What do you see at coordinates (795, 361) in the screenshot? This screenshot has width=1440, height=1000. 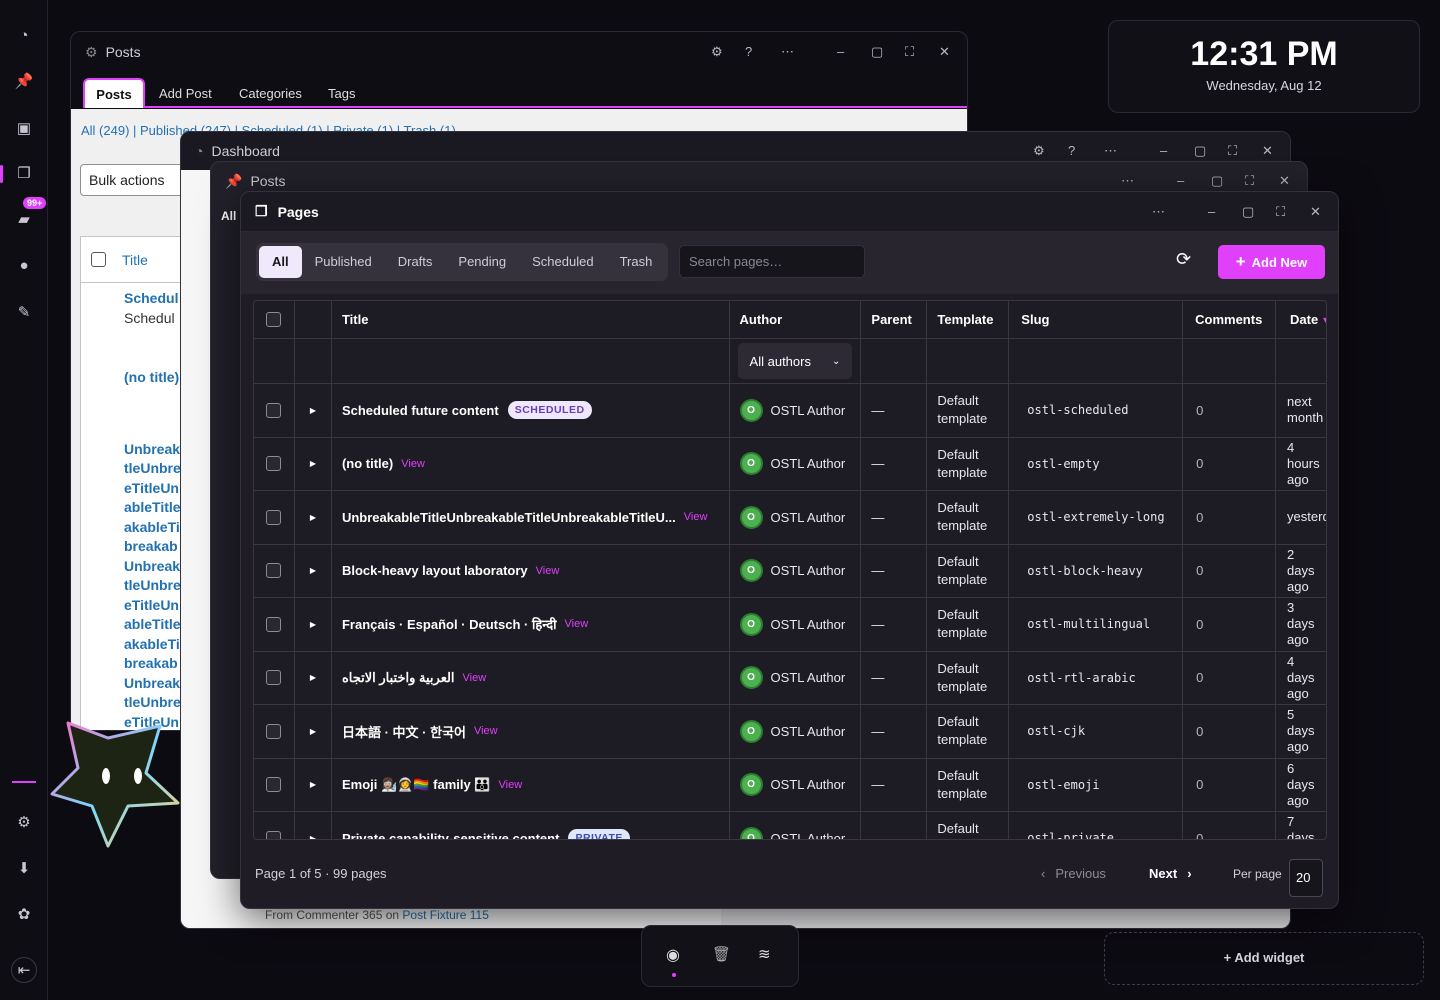 I see `author-filter-select: All authors ⌄` at bounding box center [795, 361].